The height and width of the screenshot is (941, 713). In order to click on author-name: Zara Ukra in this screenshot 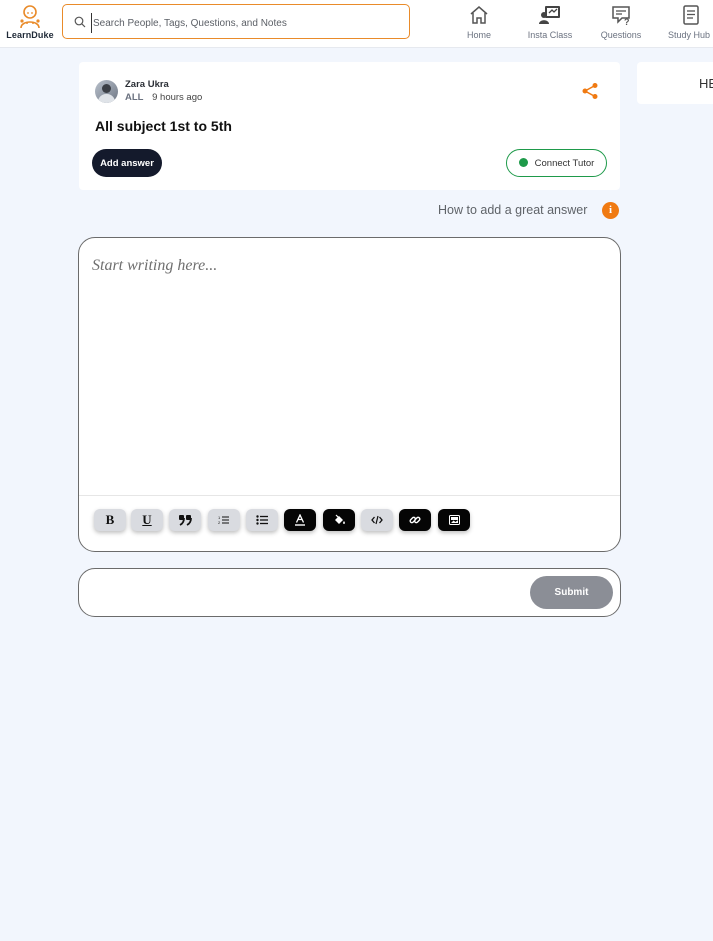, I will do `click(147, 84)`.